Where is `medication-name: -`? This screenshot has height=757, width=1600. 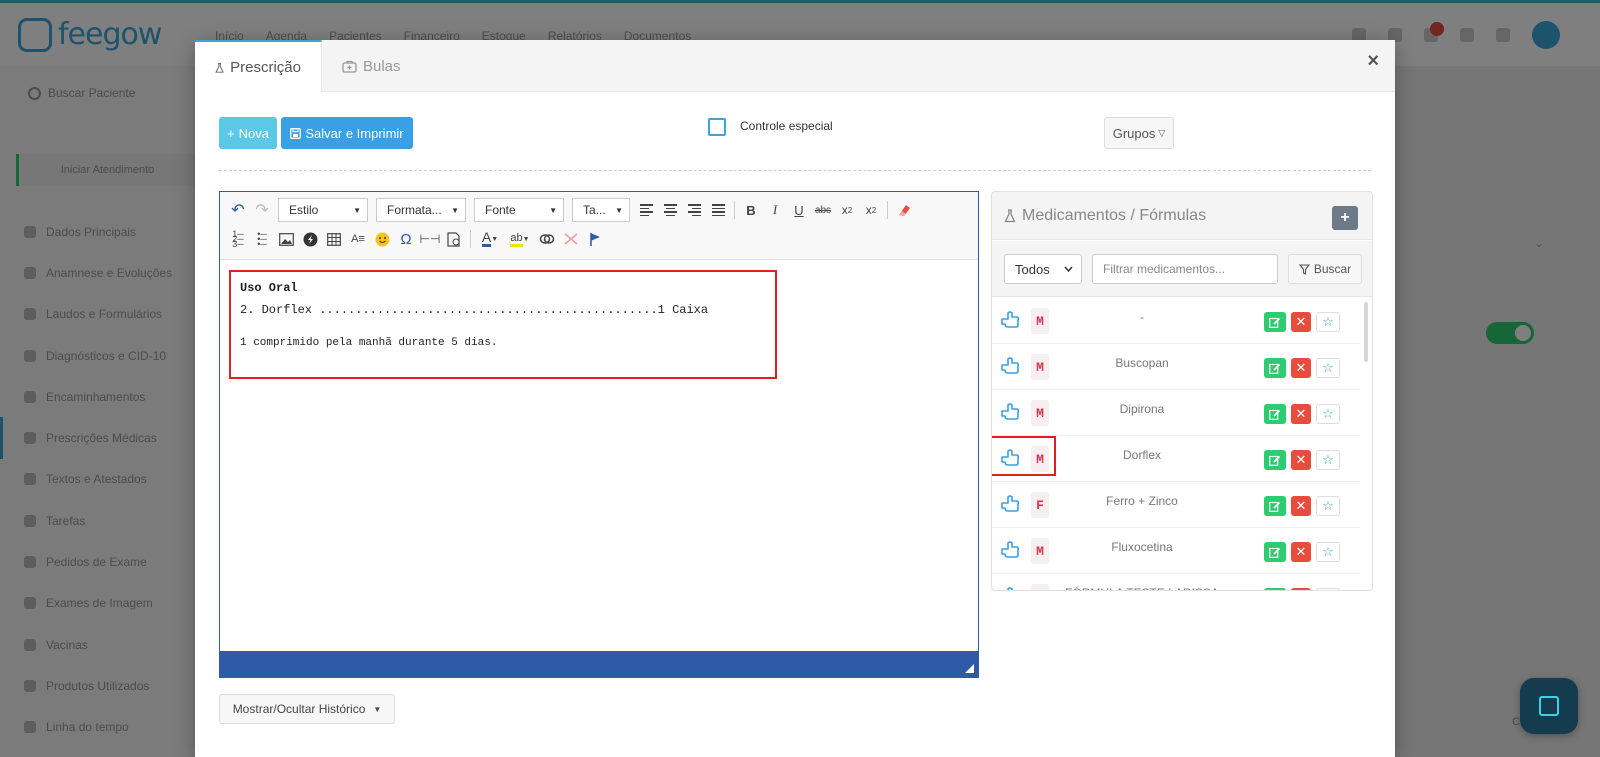 medication-name: - is located at coordinates (1142, 317).